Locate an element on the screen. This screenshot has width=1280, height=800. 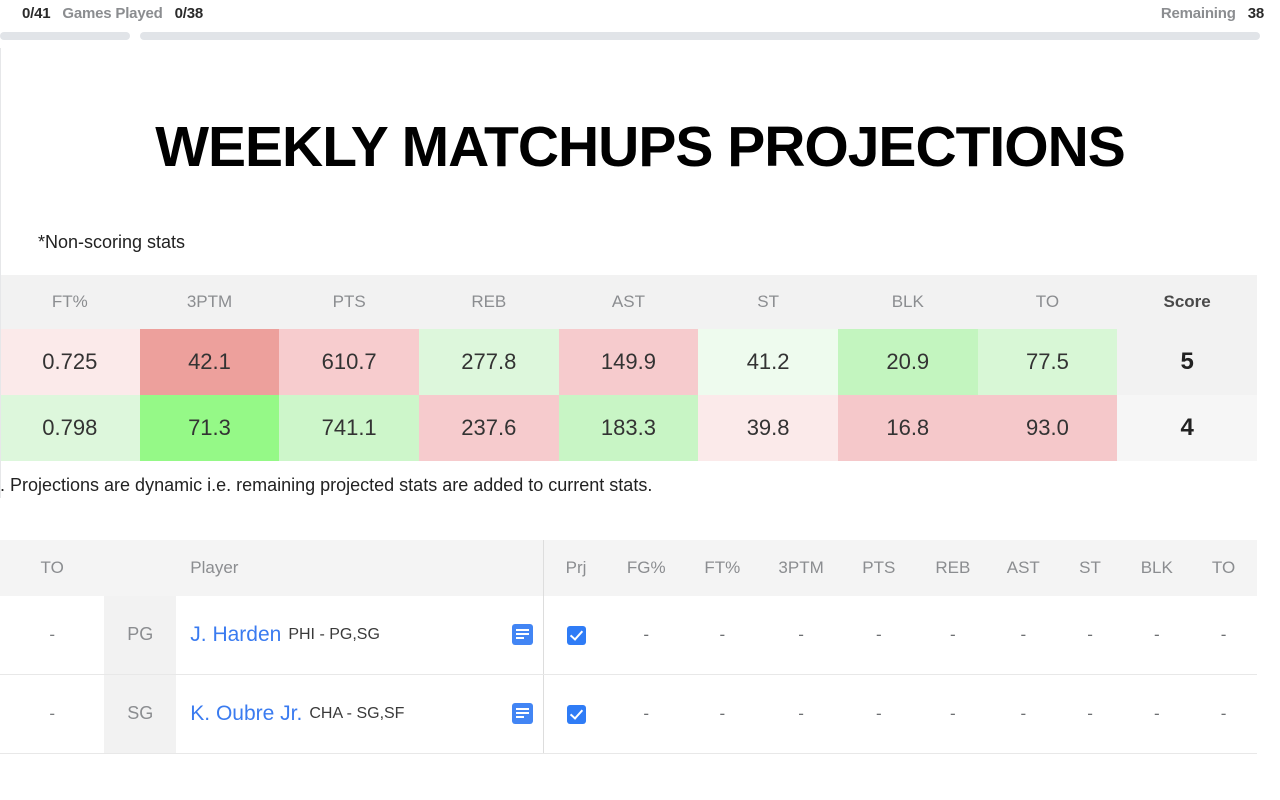
projections-cell-ftpct: 0.725 is located at coordinates (70, 361).